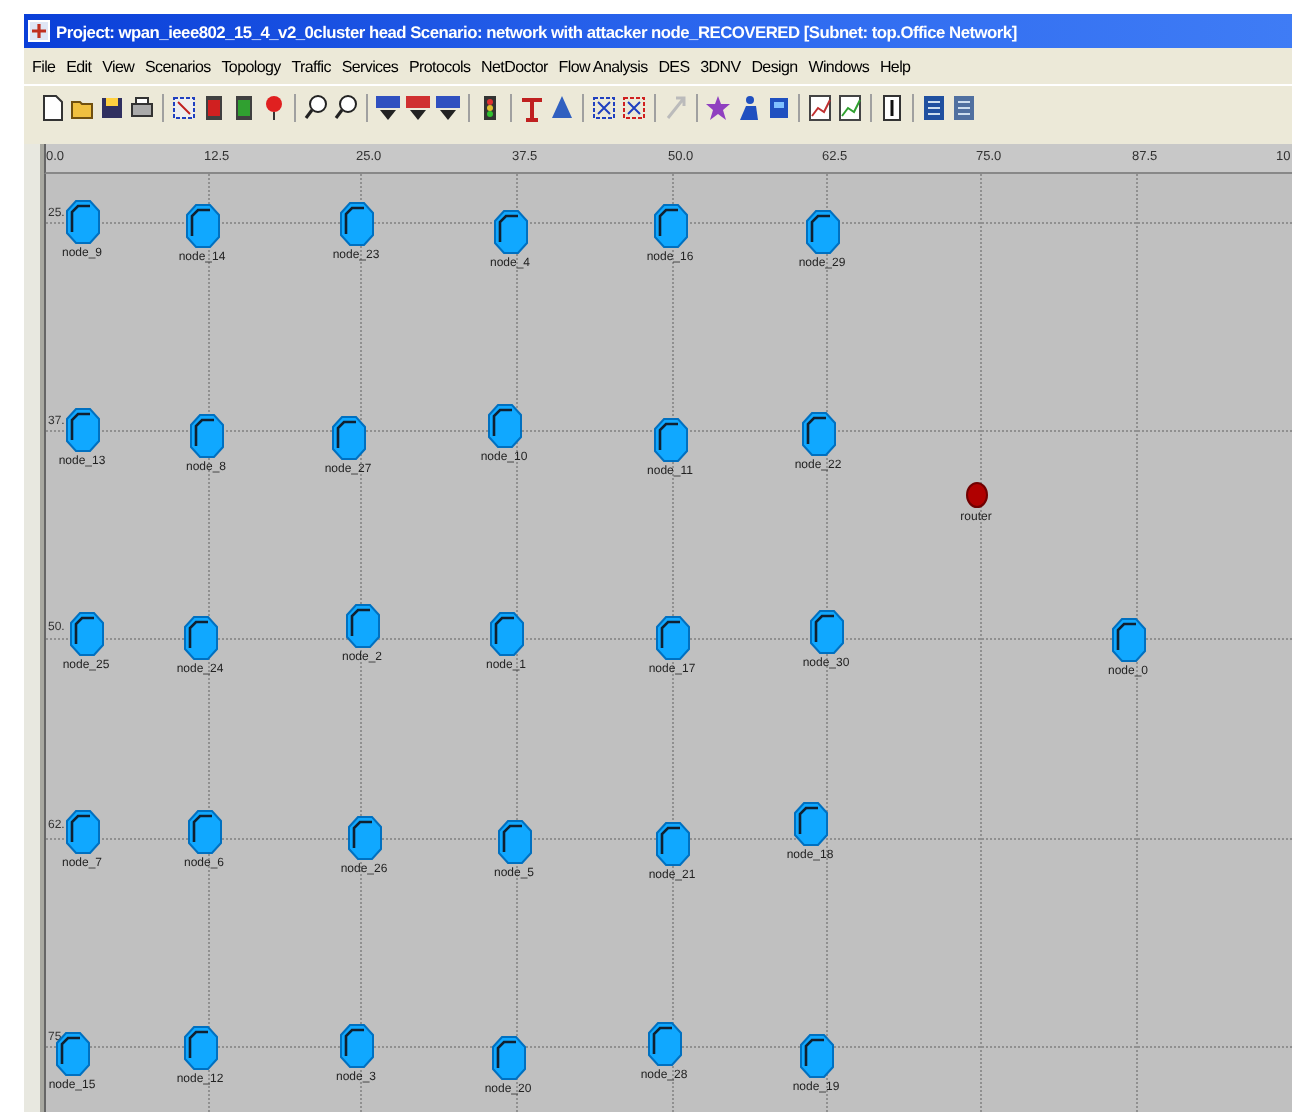 The width and height of the screenshot is (1292, 1112). Describe the element at coordinates (976, 495) in the screenshot. I see `router-icon` at that location.